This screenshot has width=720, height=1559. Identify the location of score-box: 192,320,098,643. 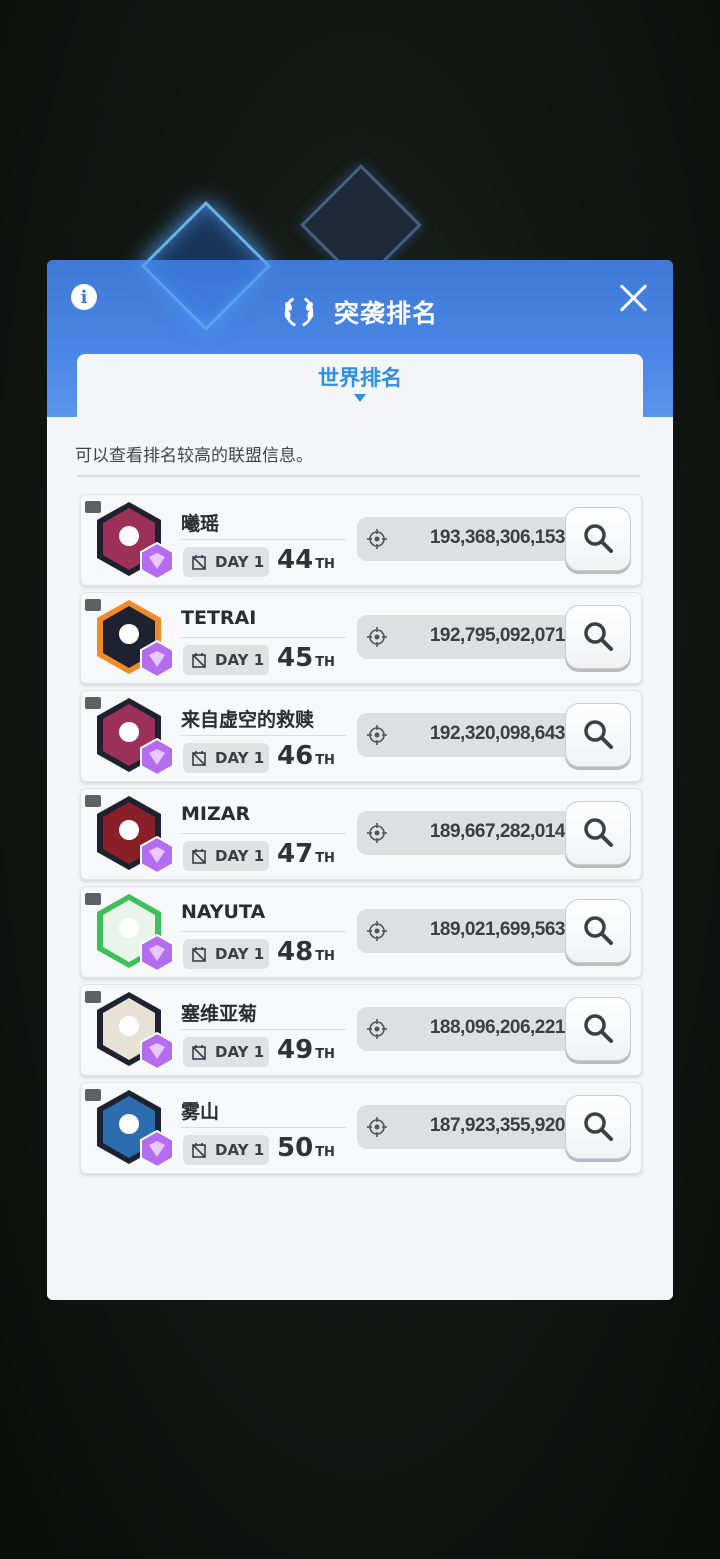
(474, 735).